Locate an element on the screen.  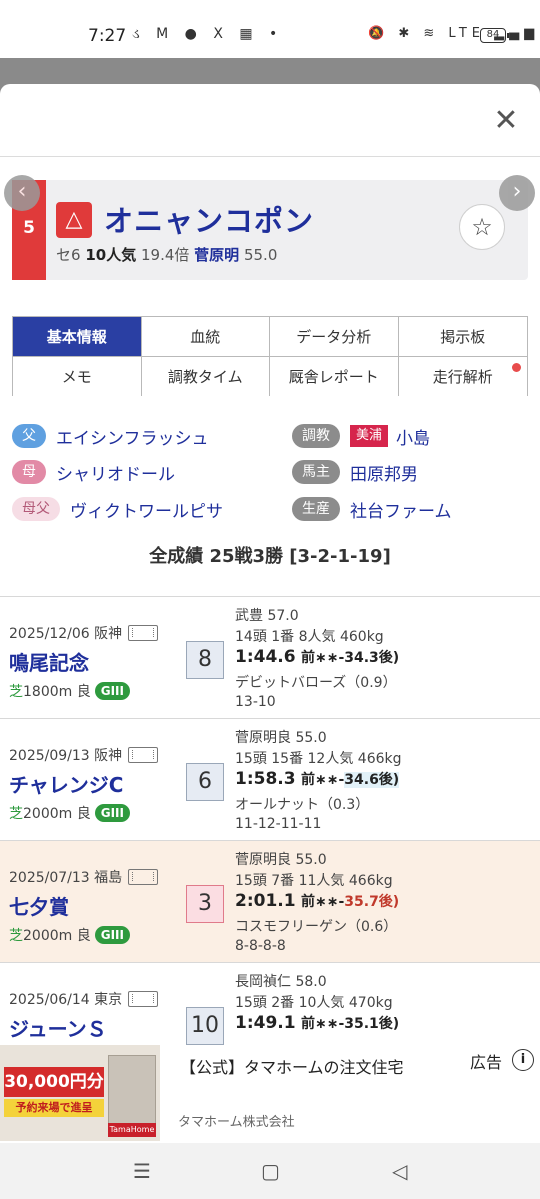
sire-link: エイシンフラッシュ is located at coordinates (132, 436).